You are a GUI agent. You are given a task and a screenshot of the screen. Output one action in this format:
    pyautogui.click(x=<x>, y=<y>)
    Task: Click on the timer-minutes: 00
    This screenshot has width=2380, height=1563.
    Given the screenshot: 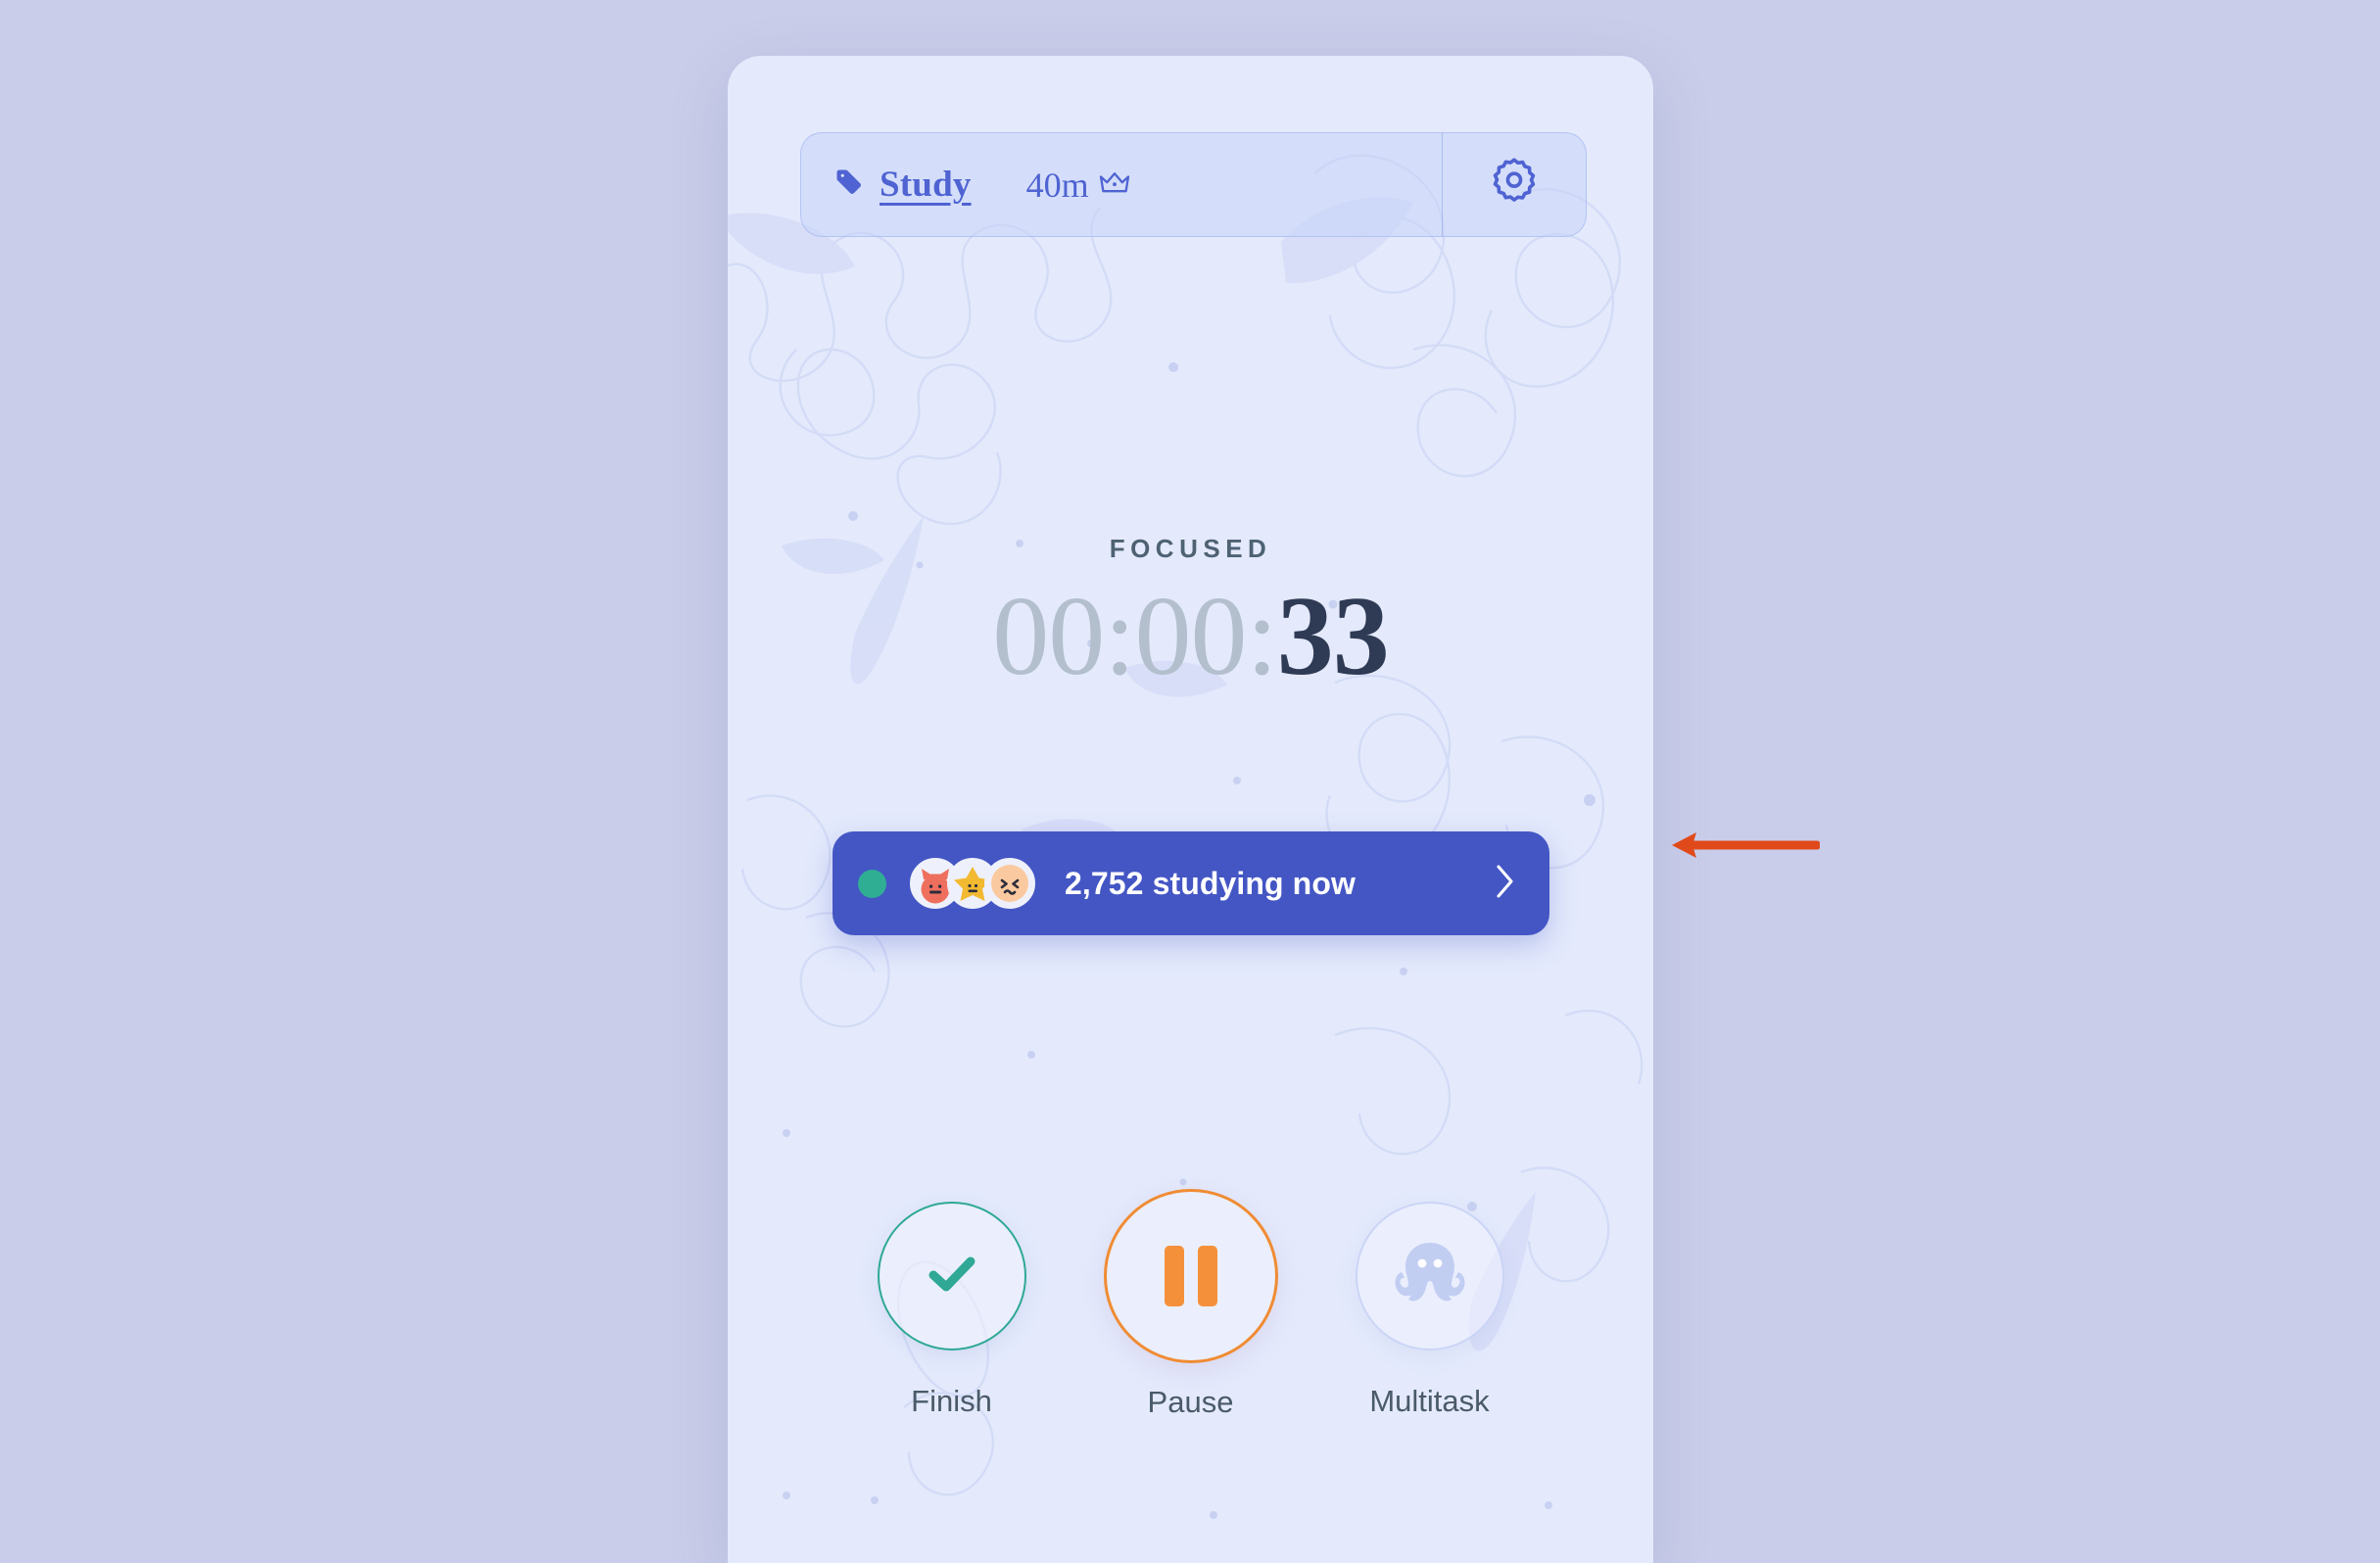 What is the action you would take?
    pyautogui.click(x=1191, y=636)
    